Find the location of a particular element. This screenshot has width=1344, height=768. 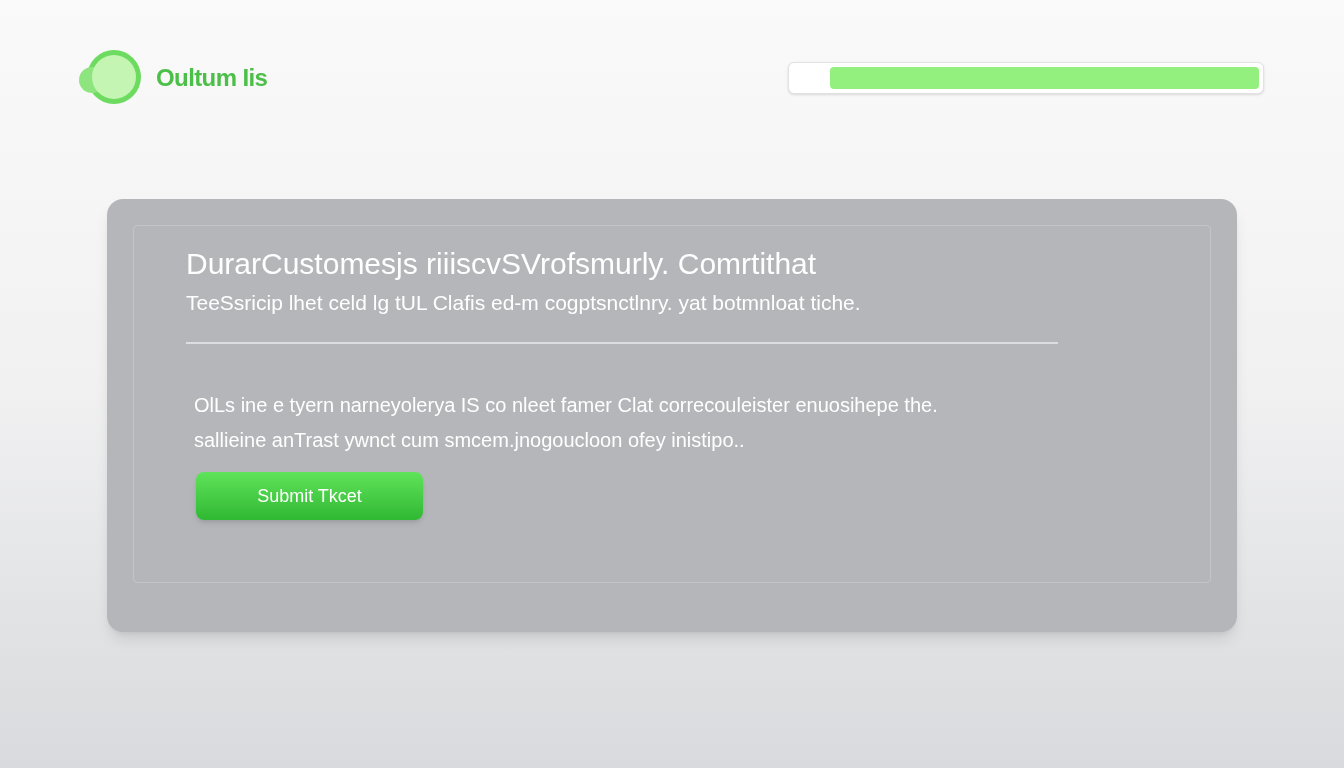

submit-button: Submit Tkcet is located at coordinates (309, 496).